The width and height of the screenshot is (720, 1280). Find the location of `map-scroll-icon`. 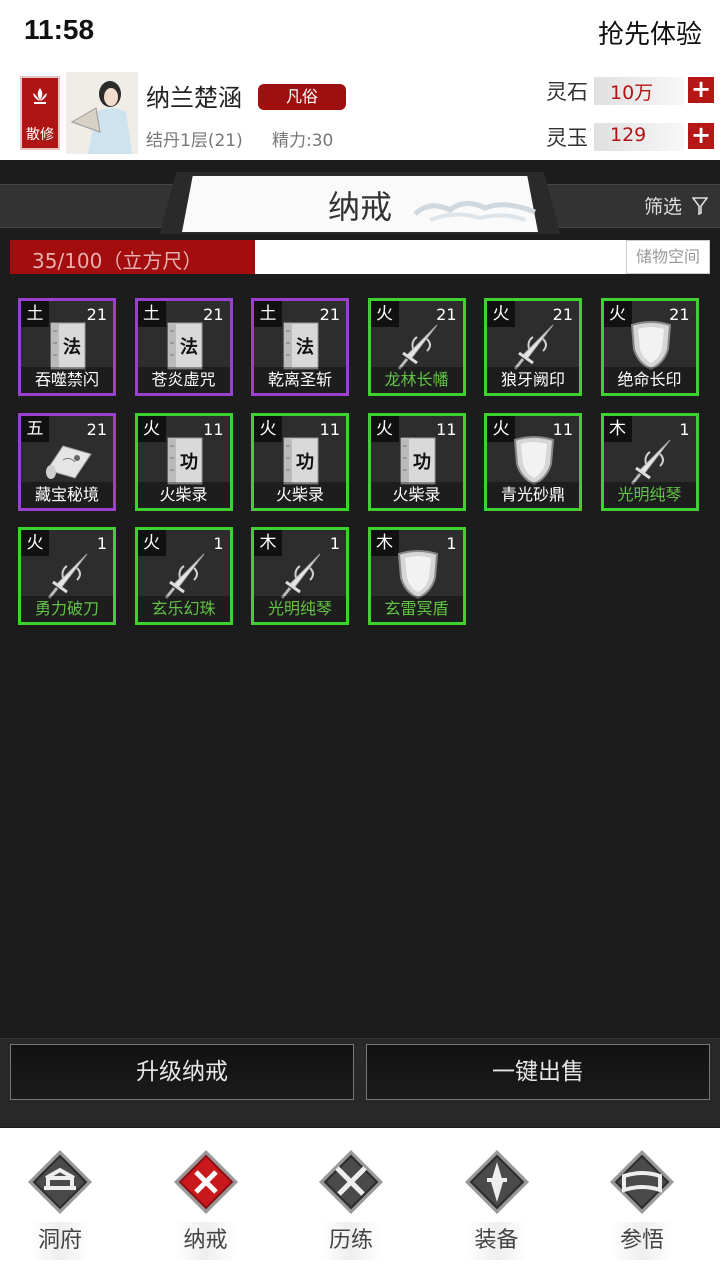

map-scroll-icon is located at coordinates (68, 461).